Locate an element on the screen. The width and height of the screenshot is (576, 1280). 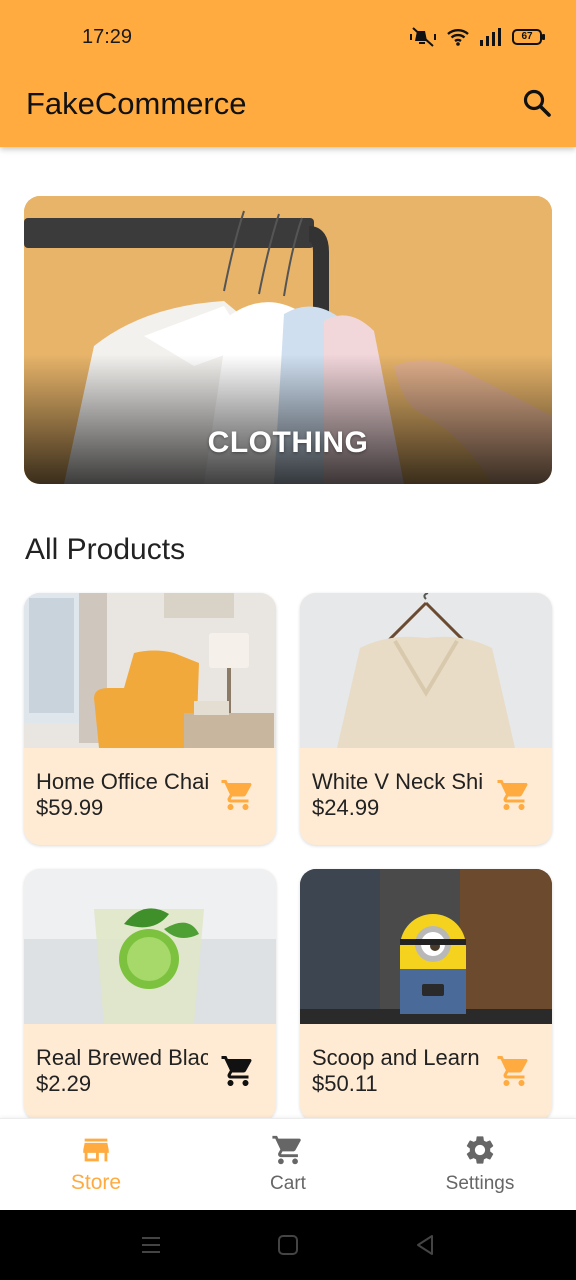
product-card: Home Office Chair $59.99 is located at coordinates (150, 719).